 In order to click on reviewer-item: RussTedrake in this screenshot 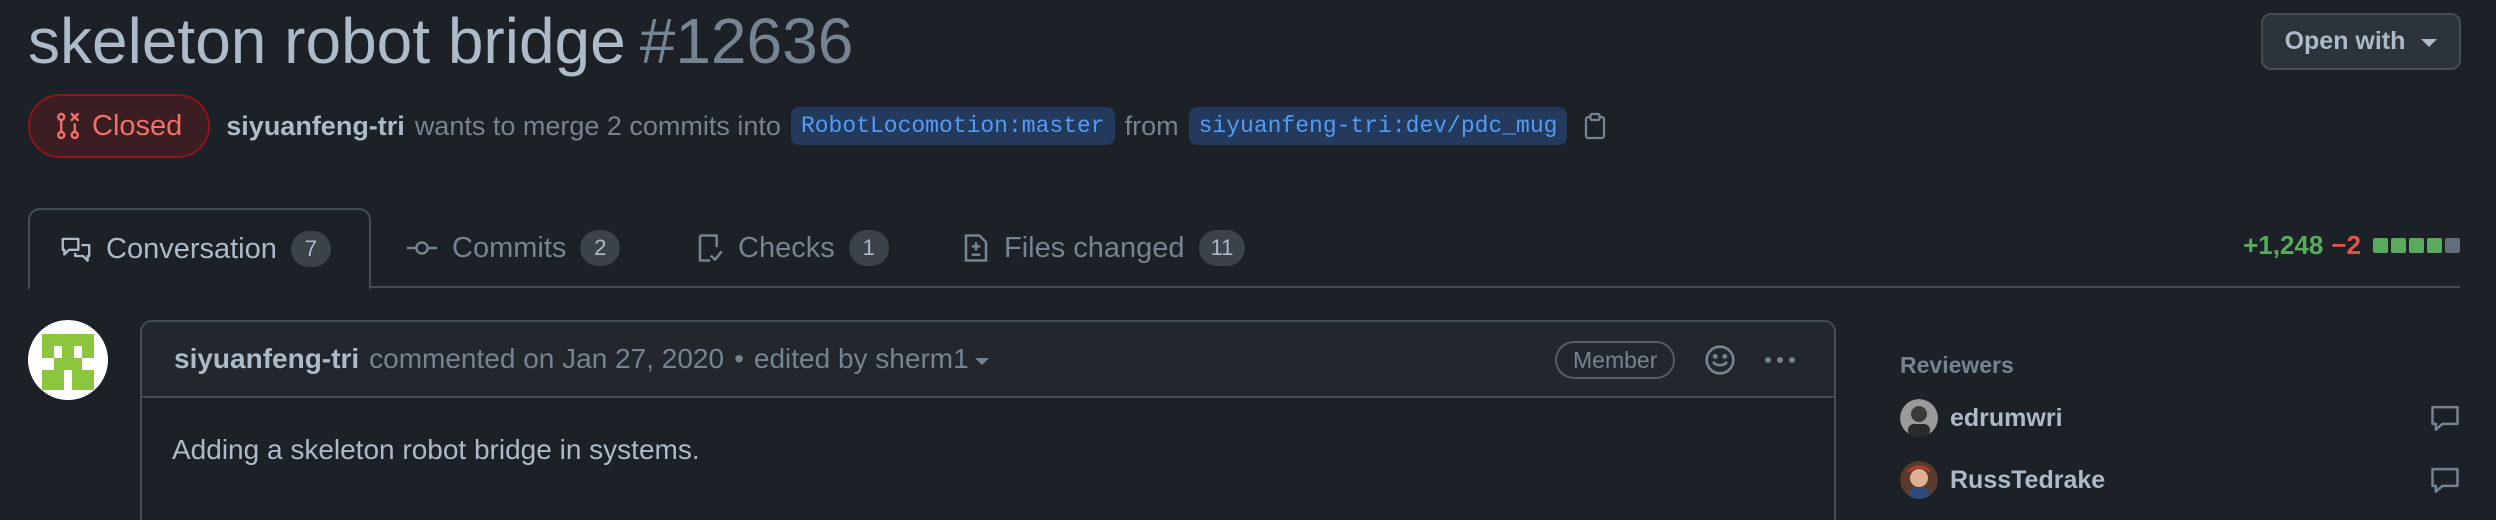, I will do `click(2180, 480)`.